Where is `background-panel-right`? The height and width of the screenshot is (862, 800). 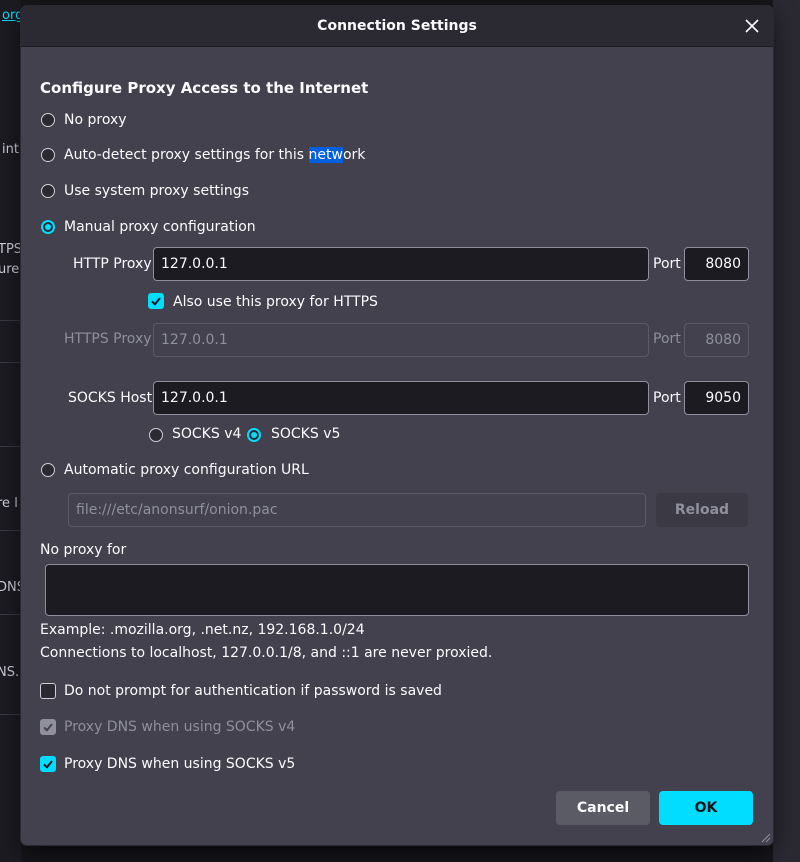
background-panel-right is located at coordinates (786, 431).